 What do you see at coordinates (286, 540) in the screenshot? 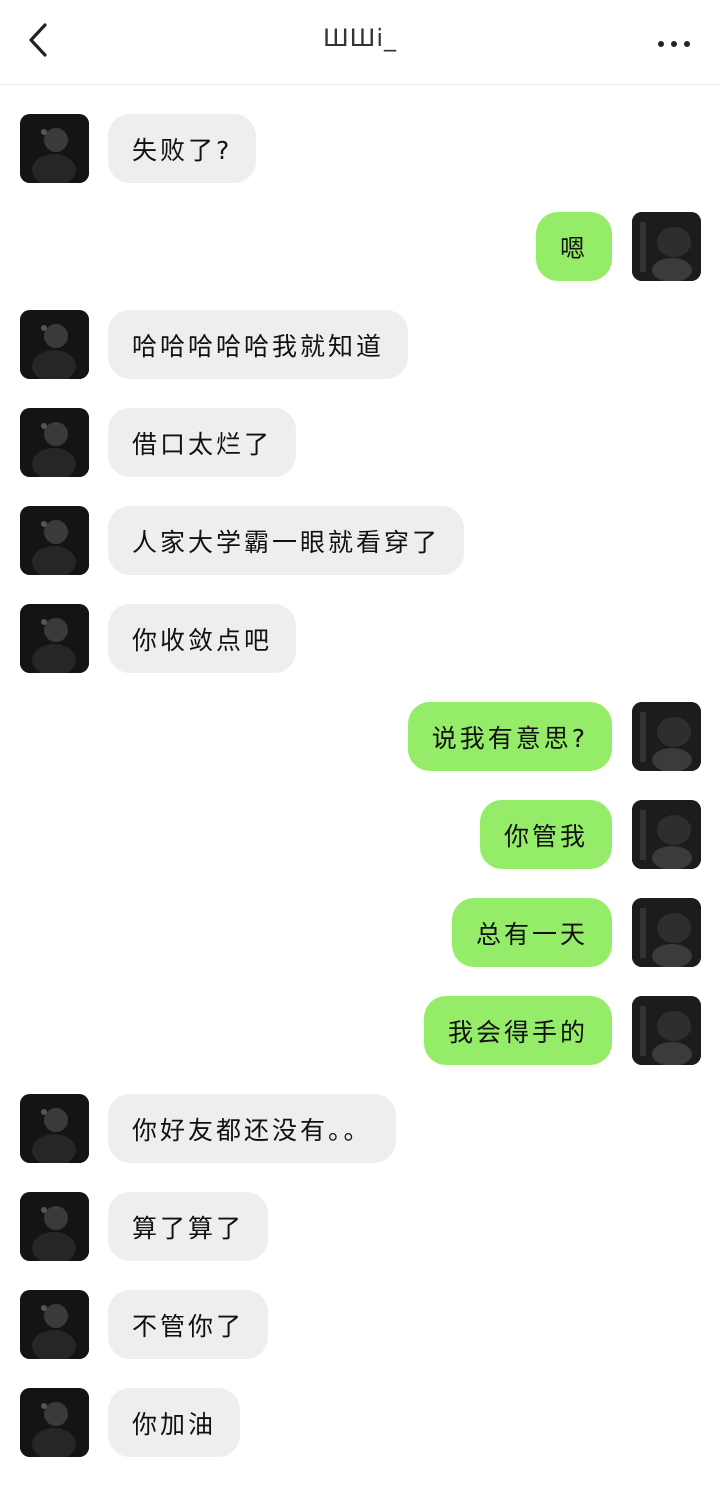
I see `message-bubble: 人家大学霸一眼就看穿了` at bounding box center [286, 540].